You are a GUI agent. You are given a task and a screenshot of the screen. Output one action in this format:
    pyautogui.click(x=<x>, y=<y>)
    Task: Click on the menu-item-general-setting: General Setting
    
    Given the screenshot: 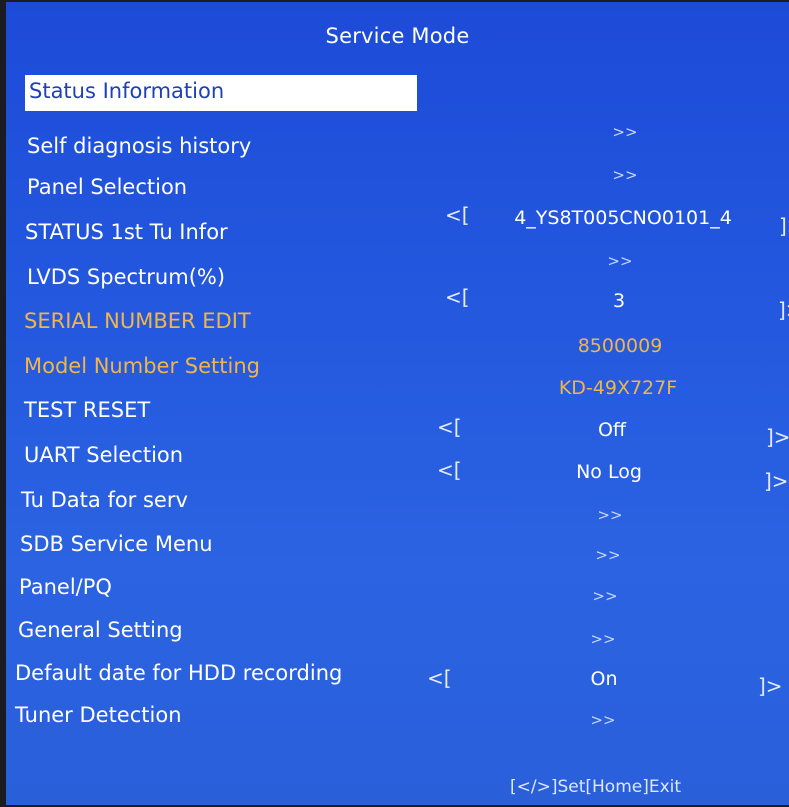 What is the action you would take?
    pyautogui.click(x=100, y=630)
    